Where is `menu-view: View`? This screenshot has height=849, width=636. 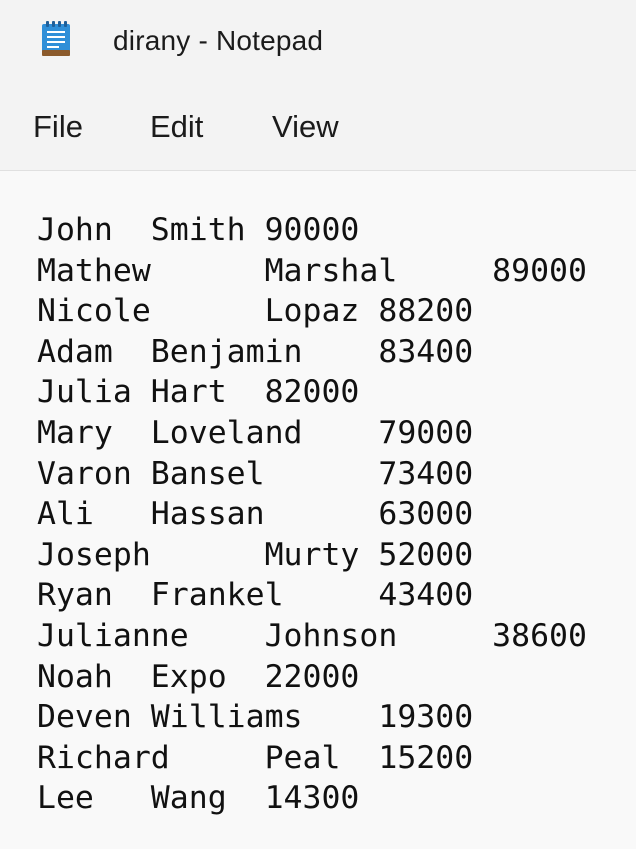 menu-view: View is located at coordinates (305, 127).